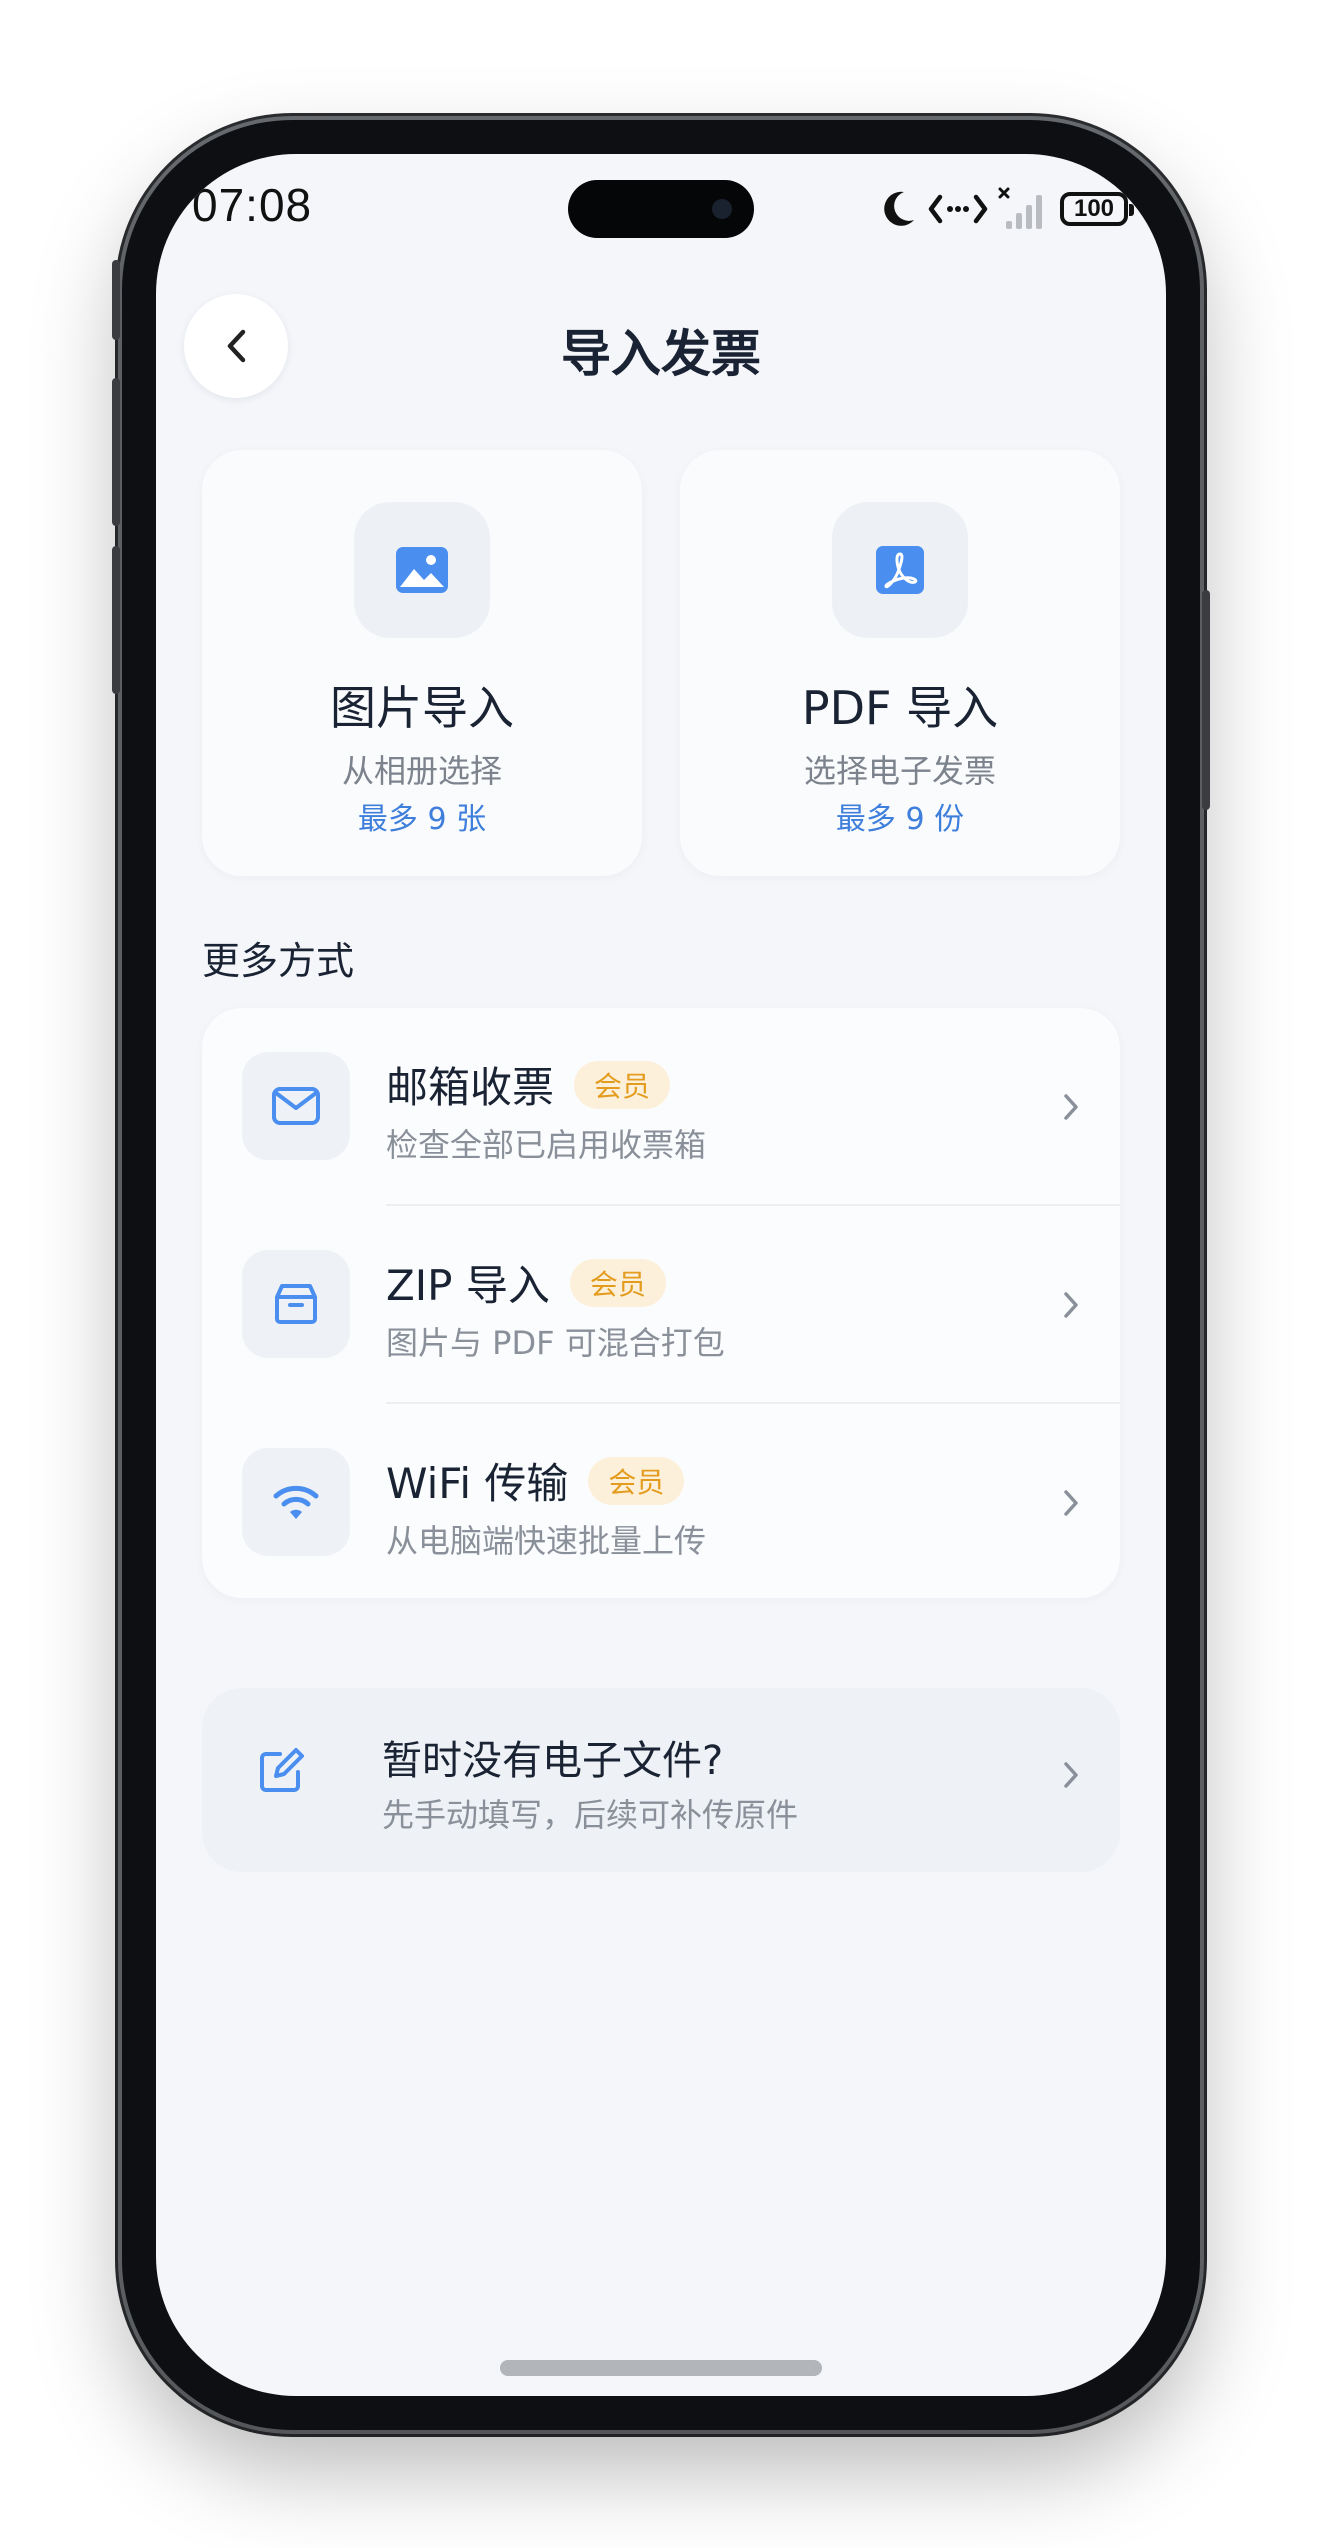 The width and height of the screenshot is (1320, 2548). Describe the element at coordinates (421, 771) in the screenshot. I see `card-subtitle: 从相册选择` at that location.